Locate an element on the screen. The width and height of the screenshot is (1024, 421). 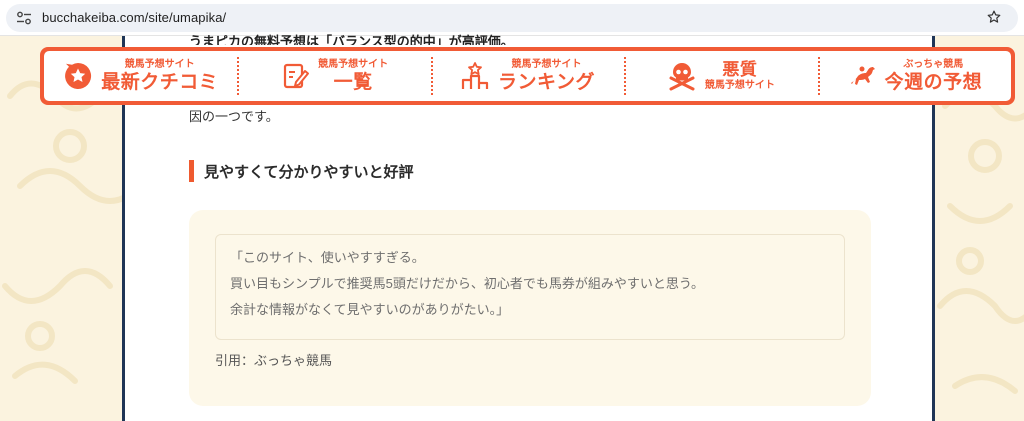
section-heading: 見やすくて分かりやすいと好評 is located at coordinates (301, 171).